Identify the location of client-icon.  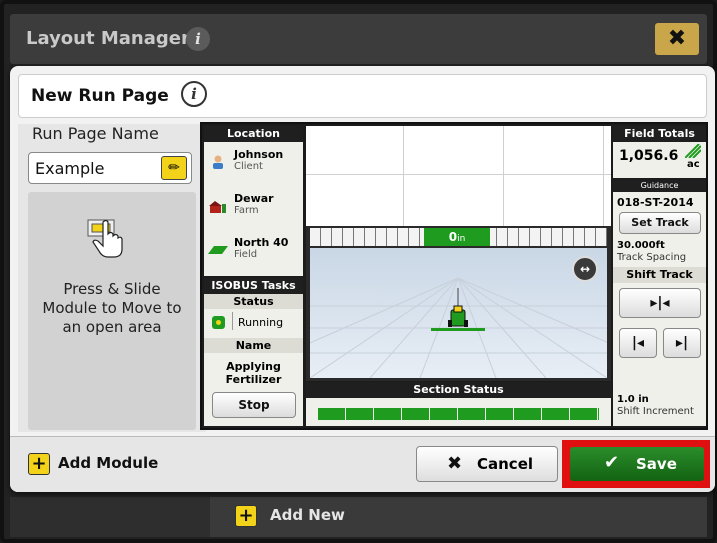
(218, 162).